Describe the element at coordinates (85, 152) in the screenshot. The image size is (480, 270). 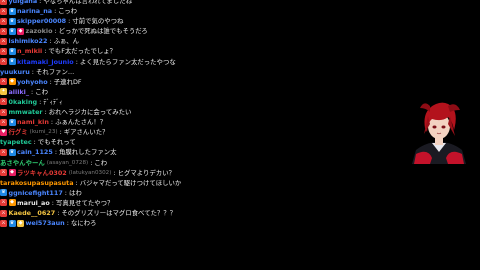
I see `chat-message-text: : 角膜れしたファン太` at that location.